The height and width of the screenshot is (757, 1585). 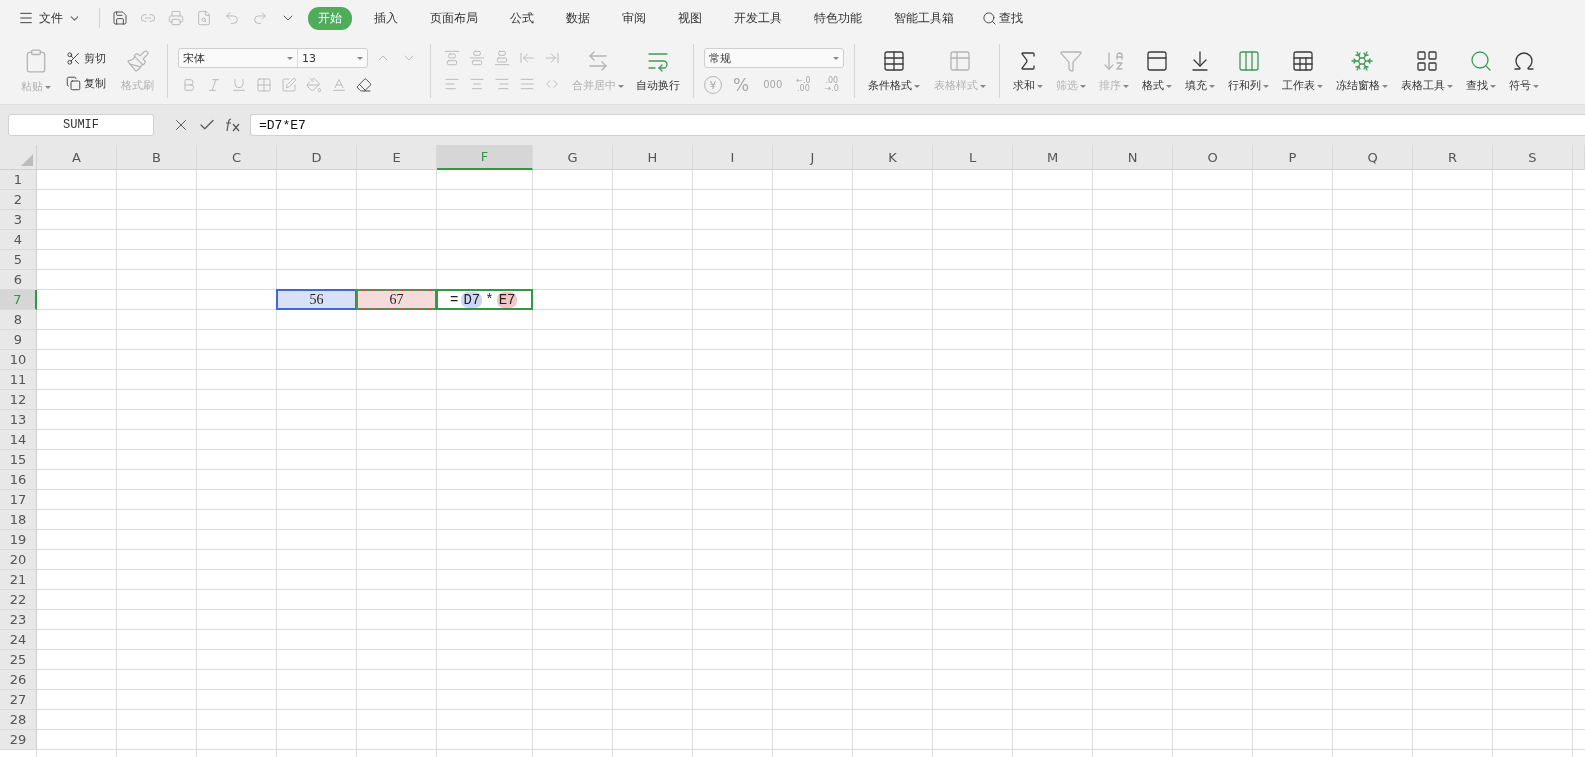 I want to click on ribbon-tab: 开发工具, so click(x=758, y=18).